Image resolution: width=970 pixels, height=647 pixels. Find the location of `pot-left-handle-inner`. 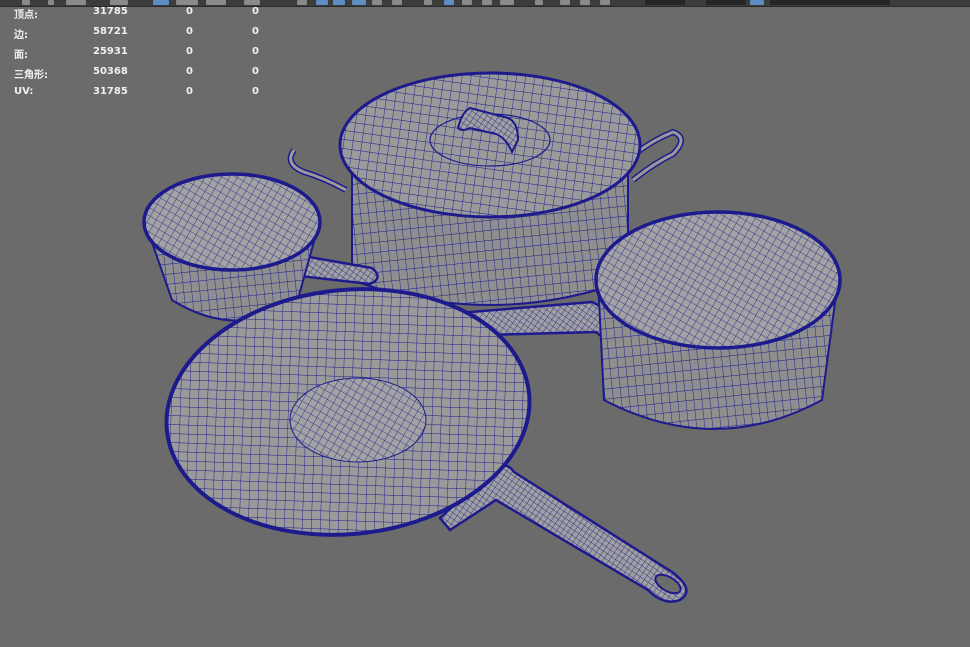

pot-left-handle-inner is located at coordinates (318, 170).